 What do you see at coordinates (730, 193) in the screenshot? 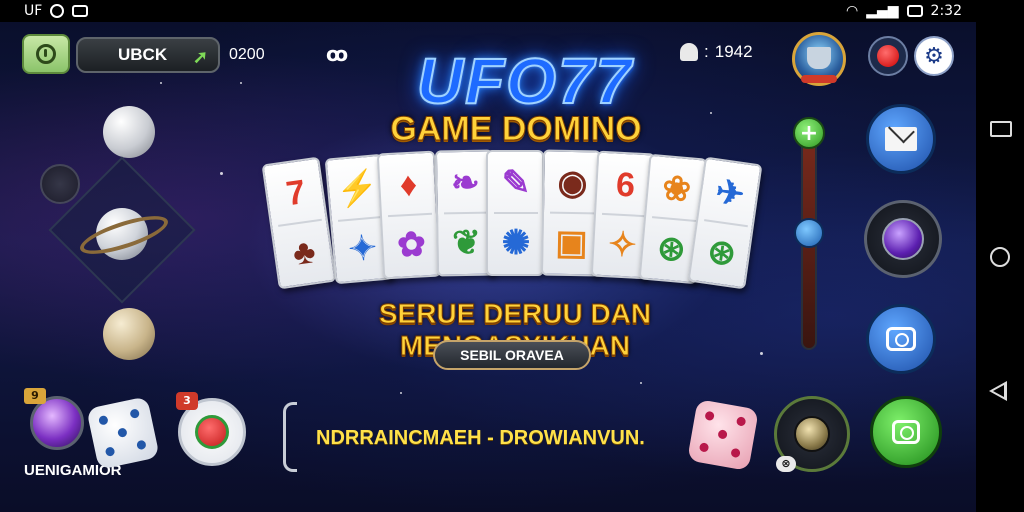
I see `tile-top-symbol: ✈` at bounding box center [730, 193].